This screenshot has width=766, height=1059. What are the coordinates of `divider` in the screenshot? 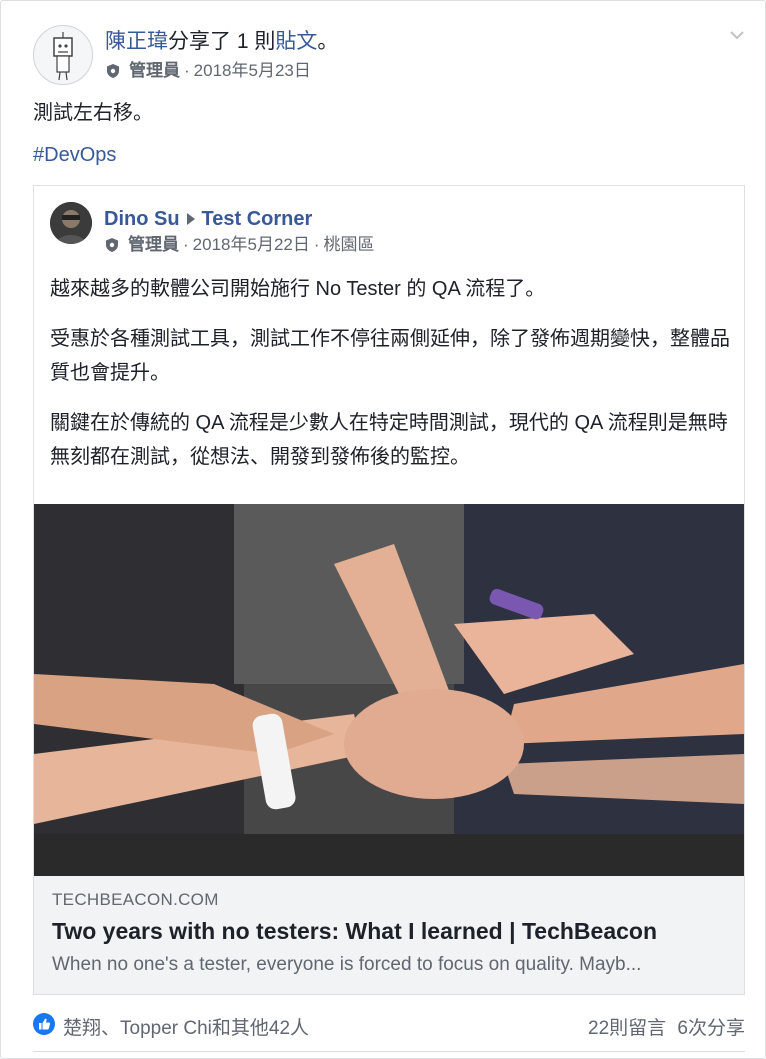 It's located at (389, 1051).